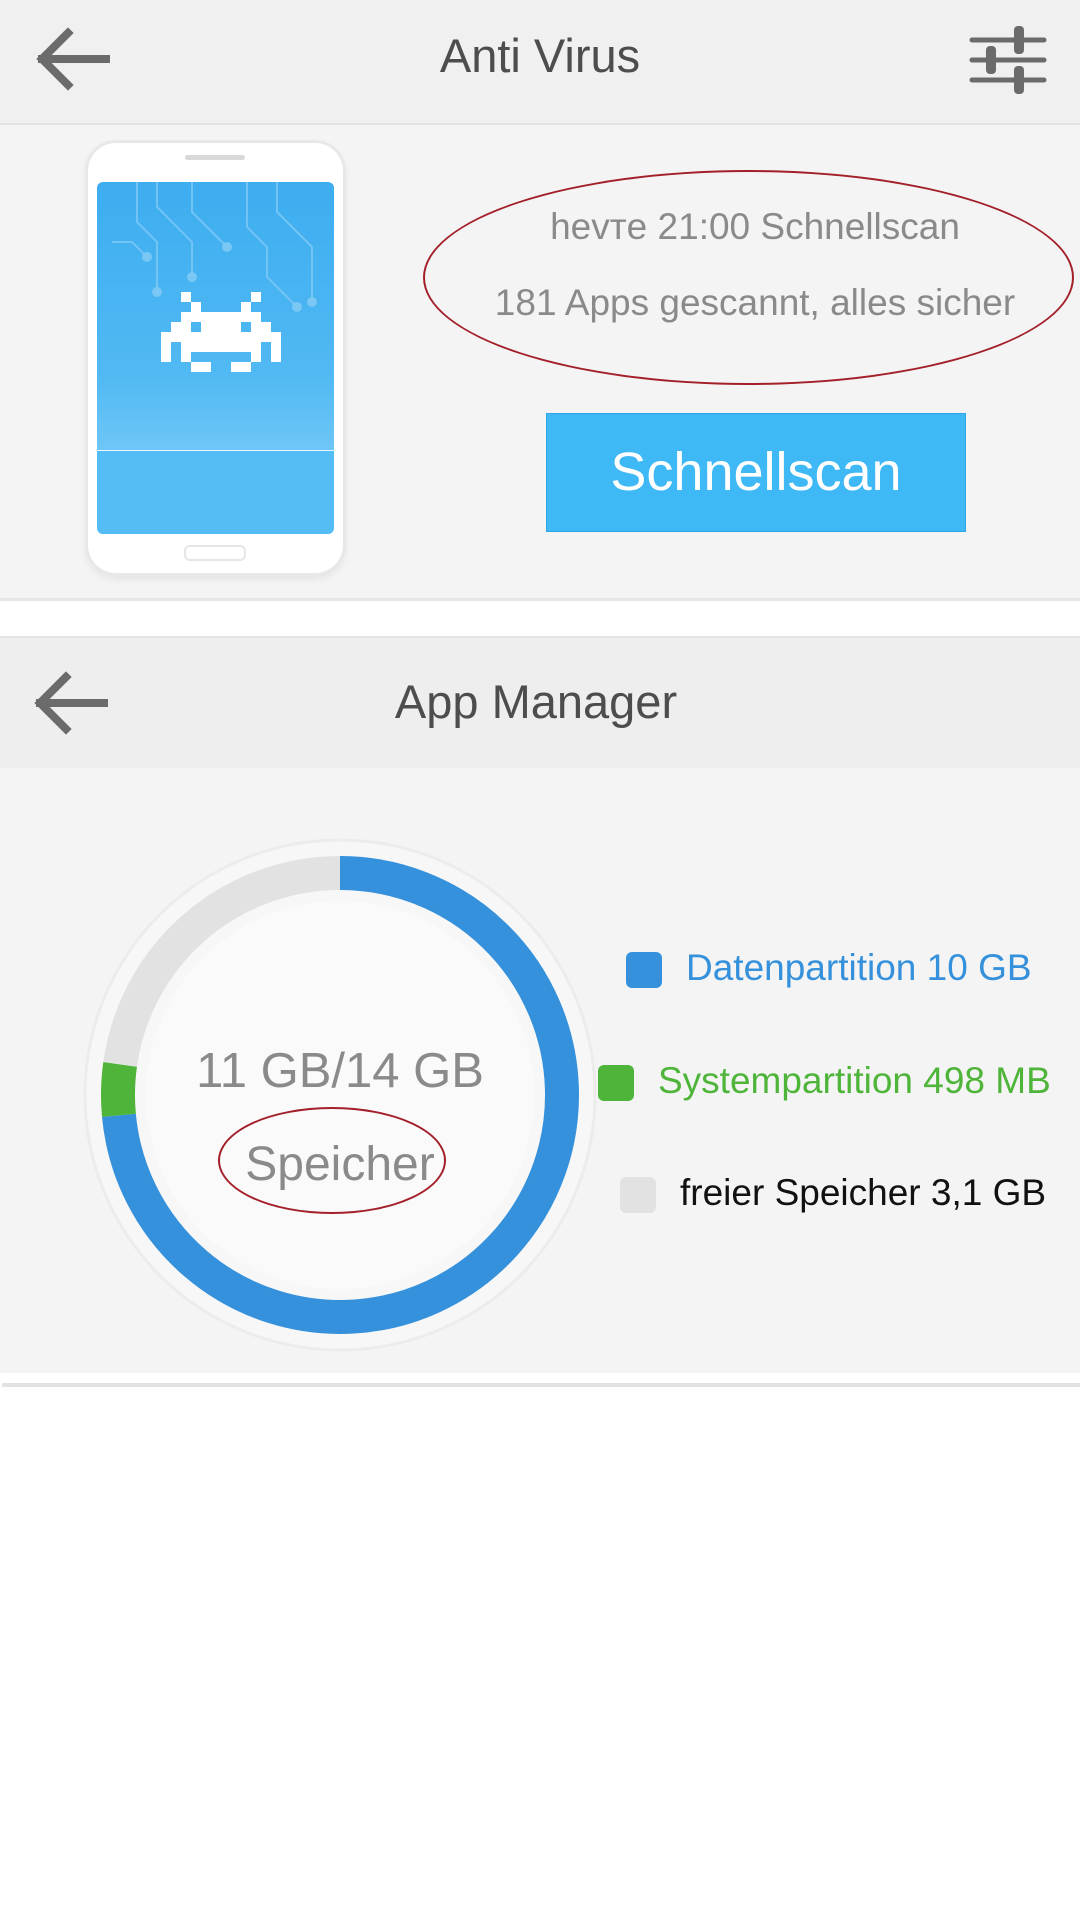 This screenshot has width=1080, height=1920. Describe the element at coordinates (1008, 60) in the screenshot. I see `sliders-icon` at that location.